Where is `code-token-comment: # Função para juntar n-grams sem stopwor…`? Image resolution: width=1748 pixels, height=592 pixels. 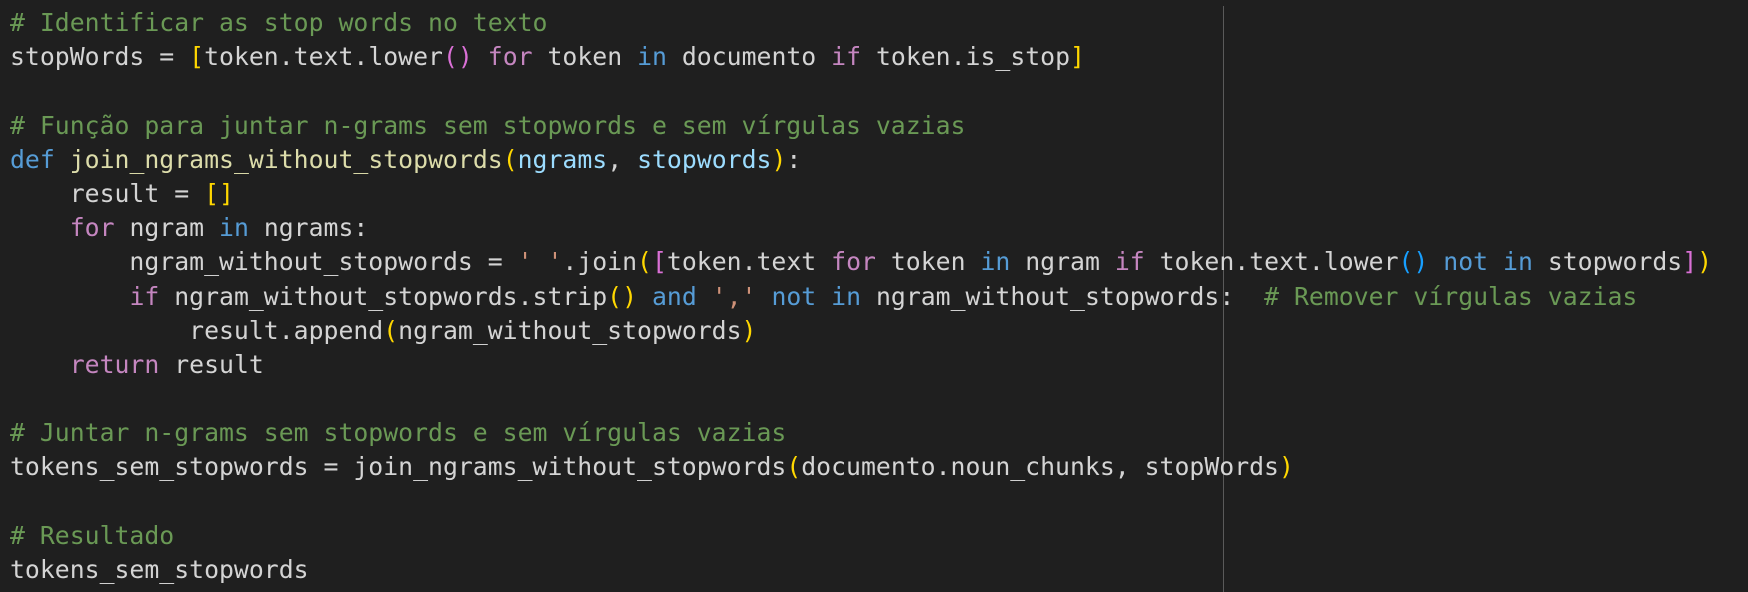
code-token-comment: # Função para juntar n-grams sem stopwor… is located at coordinates (488, 125).